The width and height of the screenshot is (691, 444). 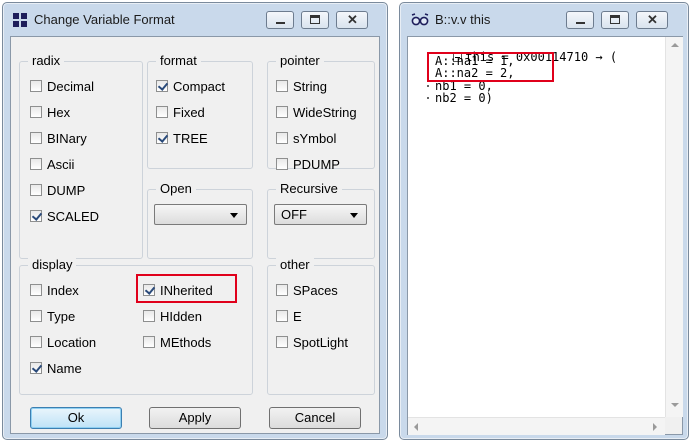 What do you see at coordinates (189, 112) in the screenshot?
I see `checkbox-label: Fixed` at bounding box center [189, 112].